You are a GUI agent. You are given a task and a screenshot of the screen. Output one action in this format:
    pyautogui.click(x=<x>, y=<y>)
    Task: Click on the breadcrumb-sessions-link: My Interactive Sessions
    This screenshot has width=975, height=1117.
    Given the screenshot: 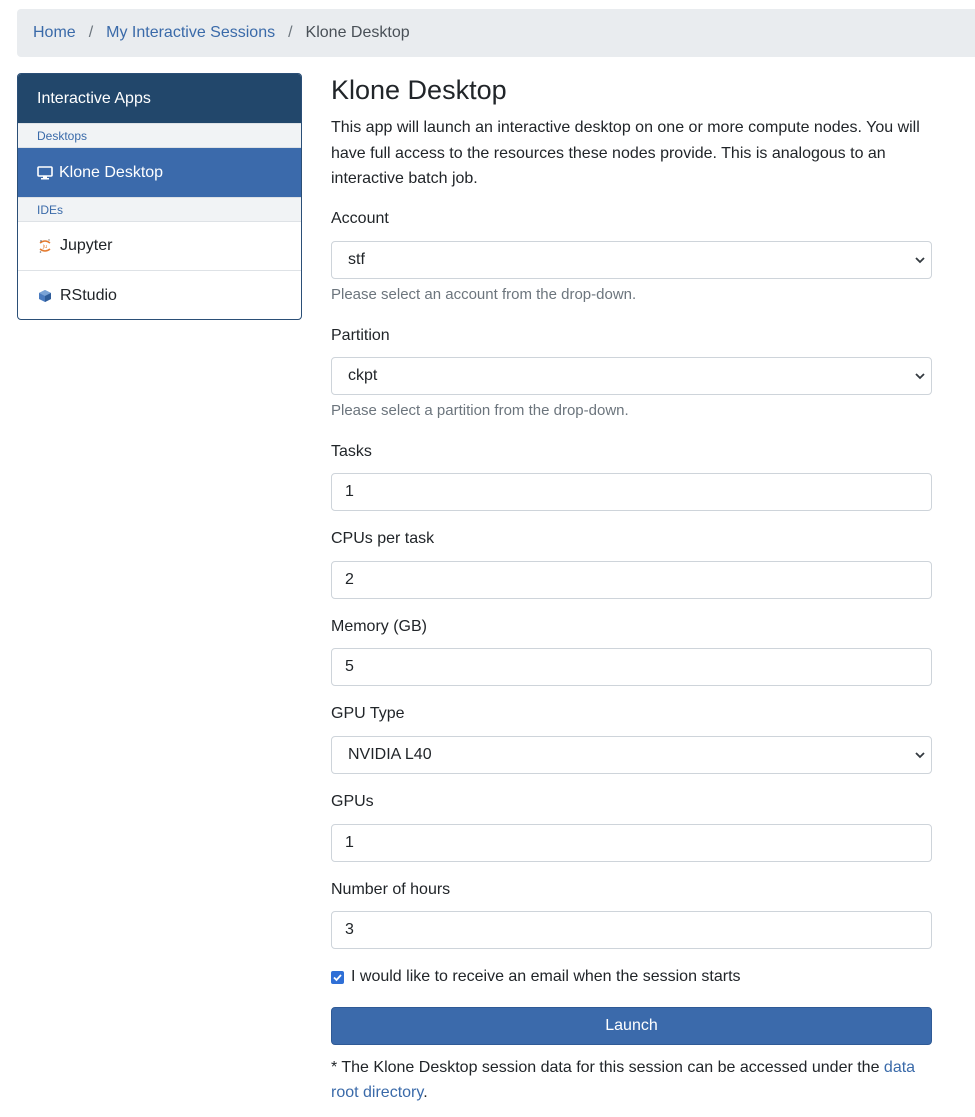 What is the action you would take?
    pyautogui.click(x=190, y=33)
    